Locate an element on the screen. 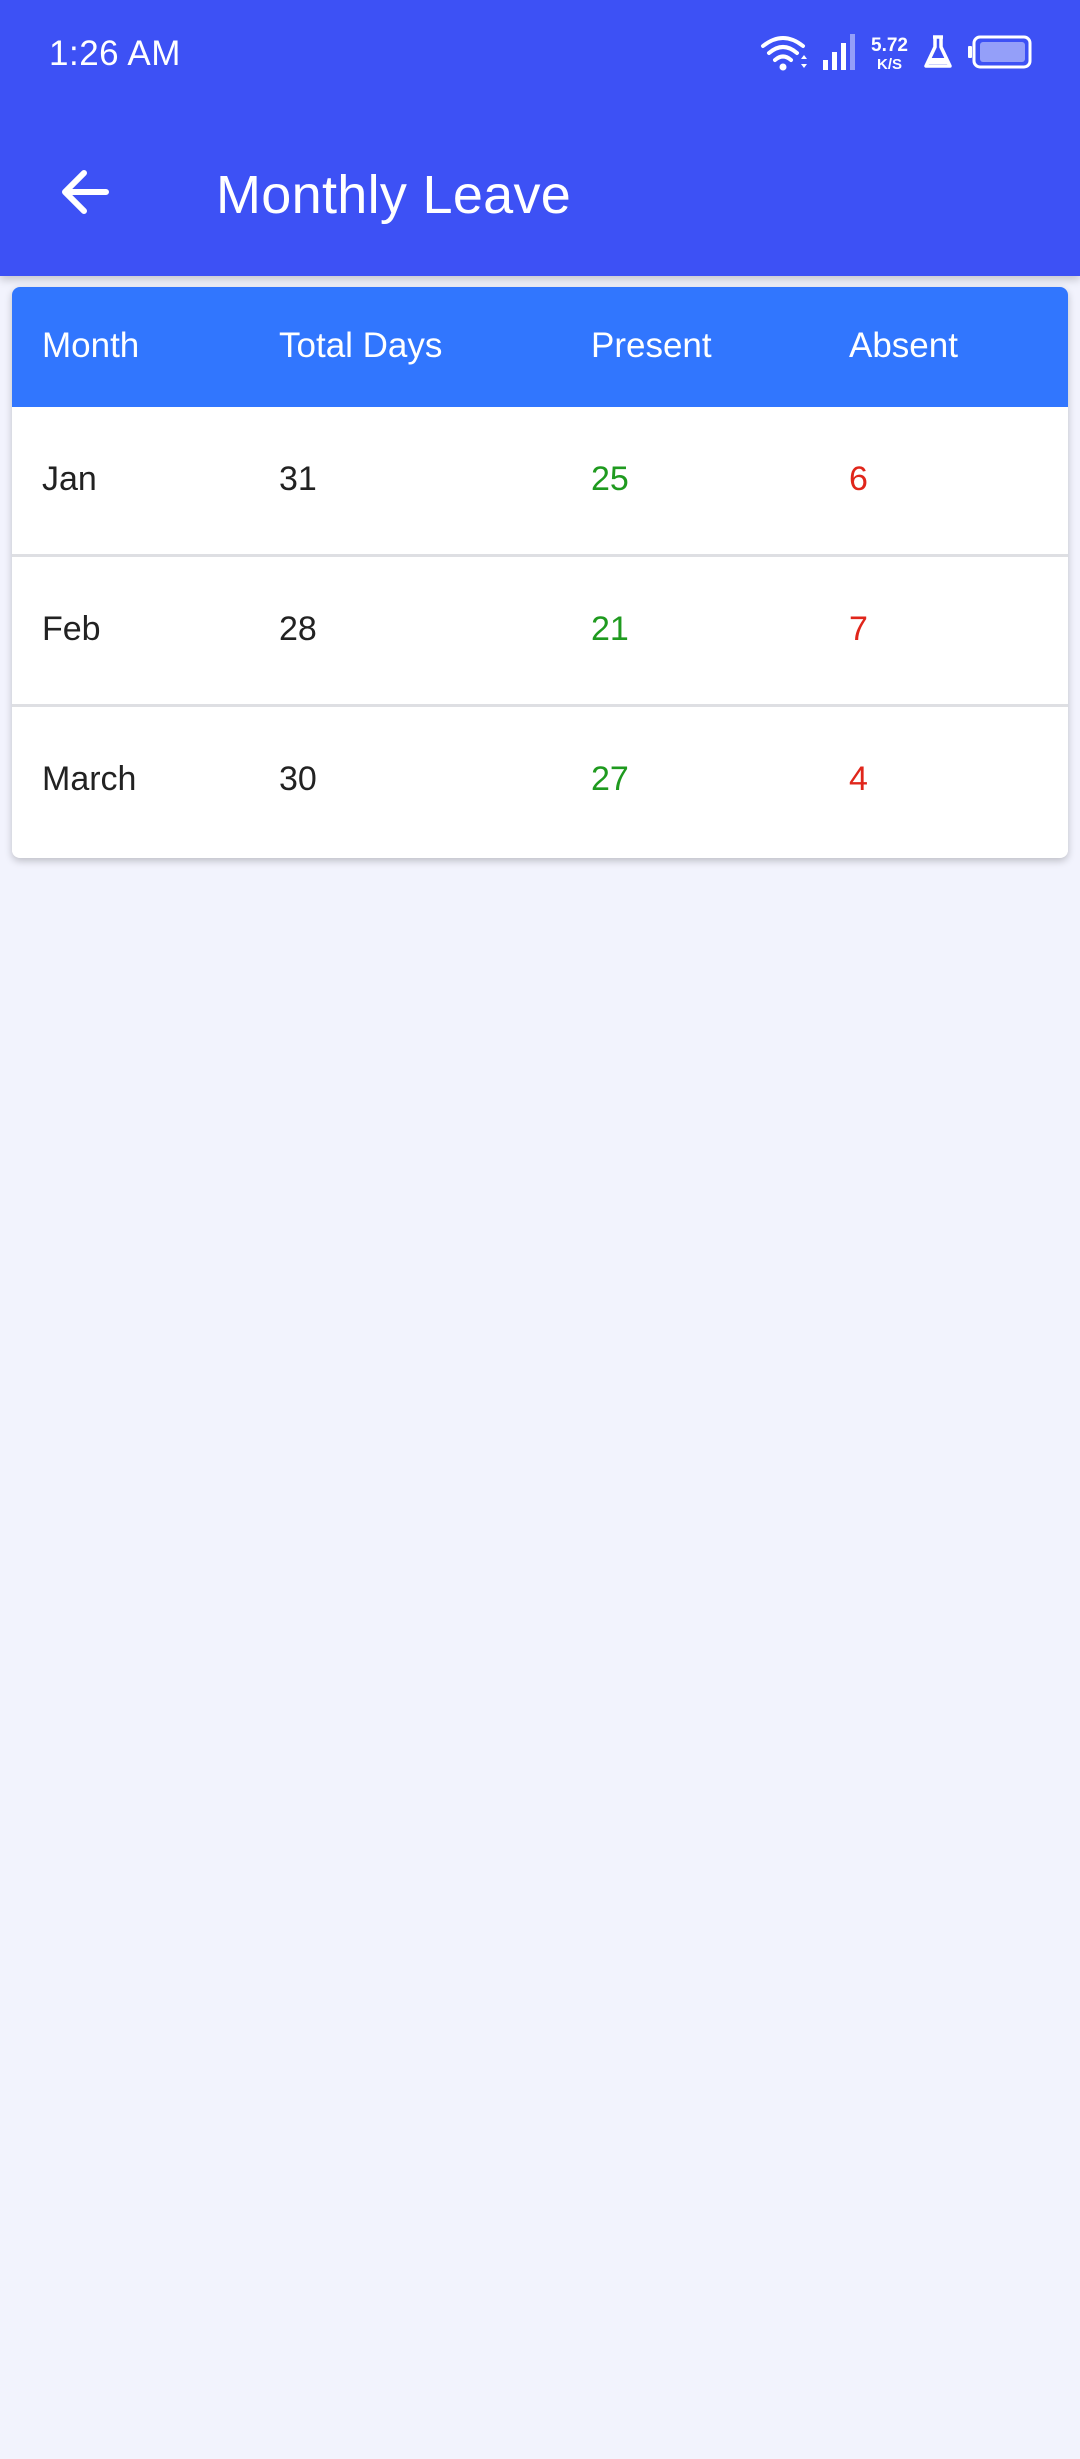 Image resolution: width=1080 pixels, height=2459 pixels. cell-total-days: 28 is located at coordinates (298, 629).